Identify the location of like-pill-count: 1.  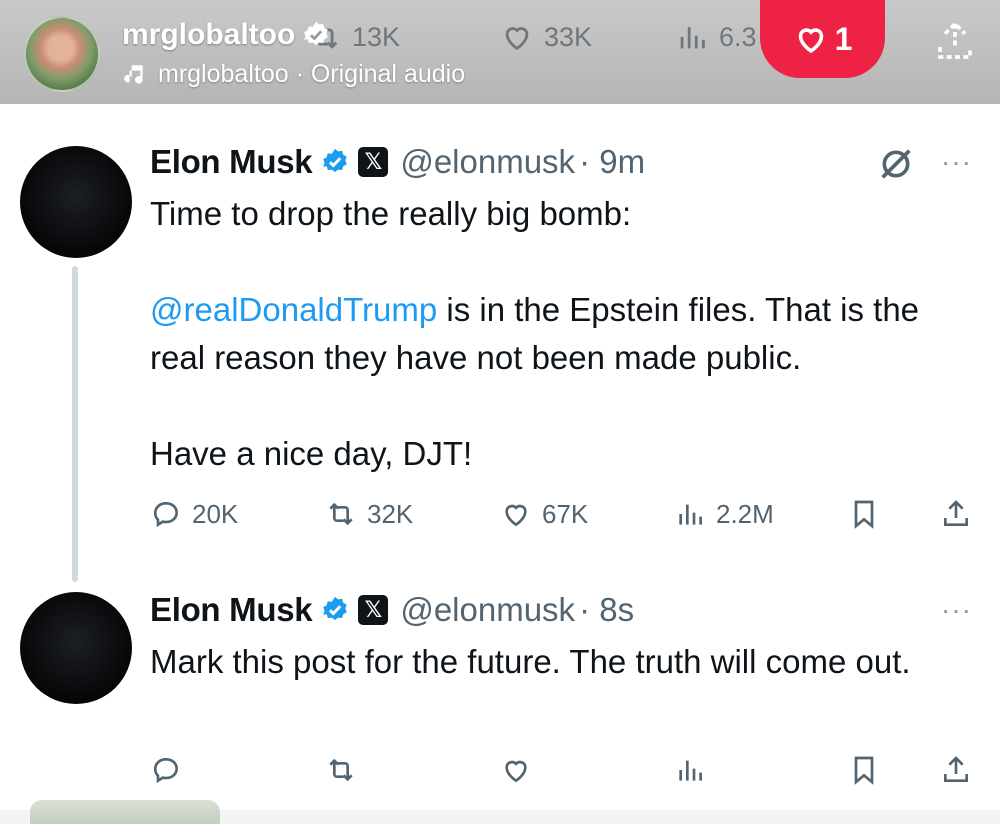
(843, 38).